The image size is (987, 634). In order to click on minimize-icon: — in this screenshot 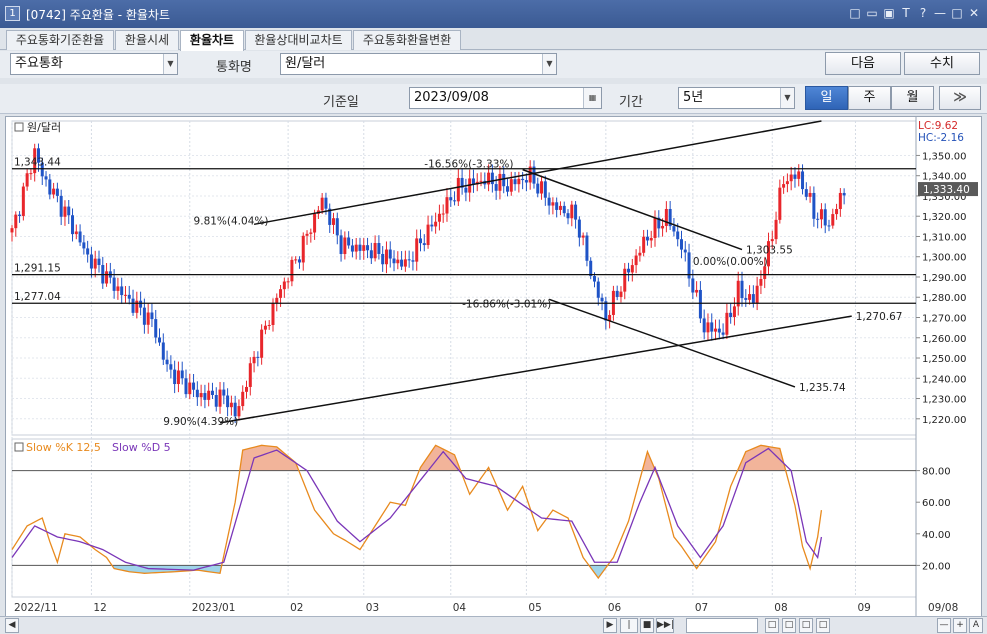, I will do `click(940, 13)`.